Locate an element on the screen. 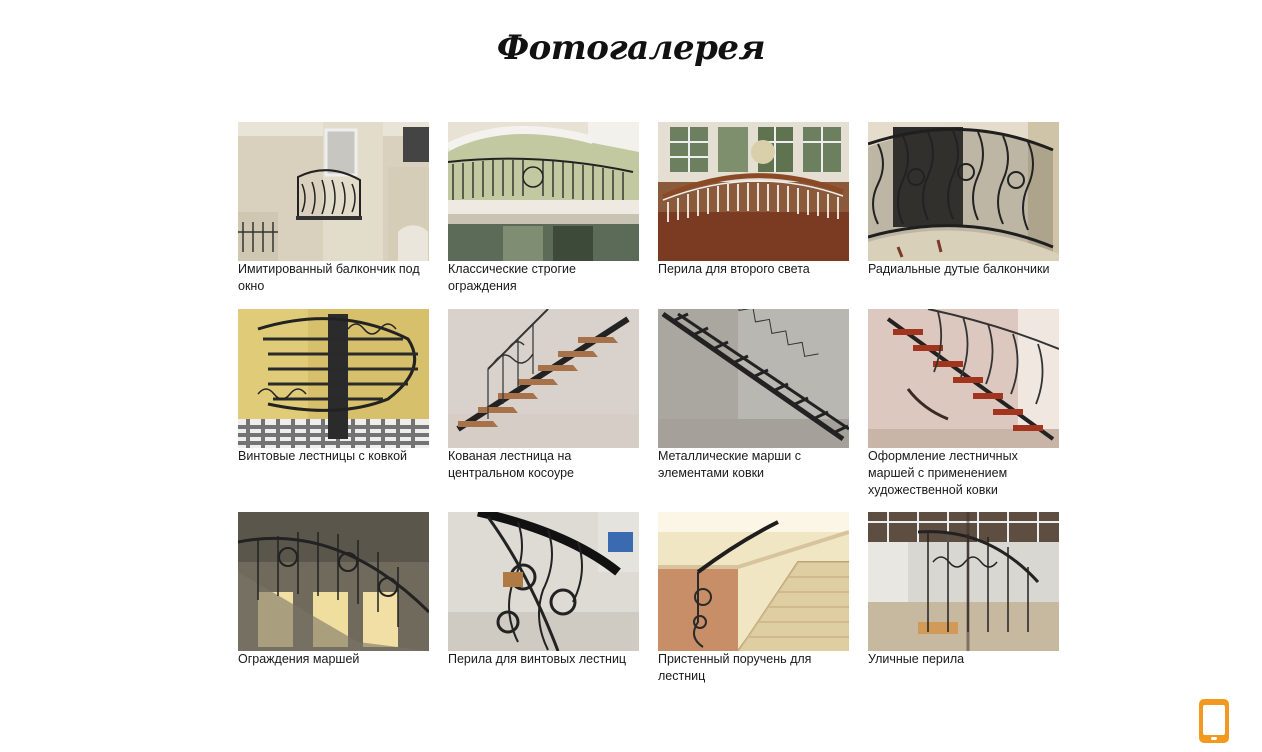 This screenshot has width=1262, height=752. gallery-item: Пристенный поручень для лестниц is located at coordinates (754, 598).